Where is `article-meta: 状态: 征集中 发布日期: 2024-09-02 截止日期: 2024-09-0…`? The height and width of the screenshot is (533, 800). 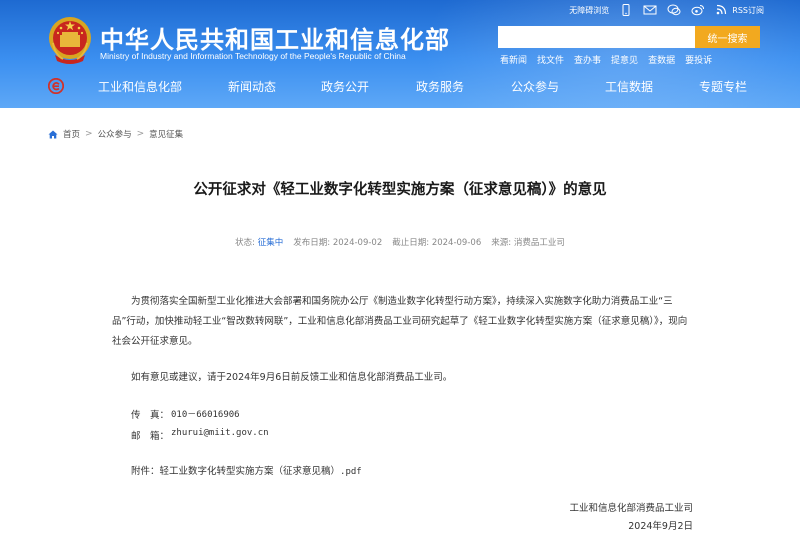
article-meta: 状态: 征集中 发布日期: 2024-09-02 截止日期: 2024-09-0… is located at coordinates (400, 242).